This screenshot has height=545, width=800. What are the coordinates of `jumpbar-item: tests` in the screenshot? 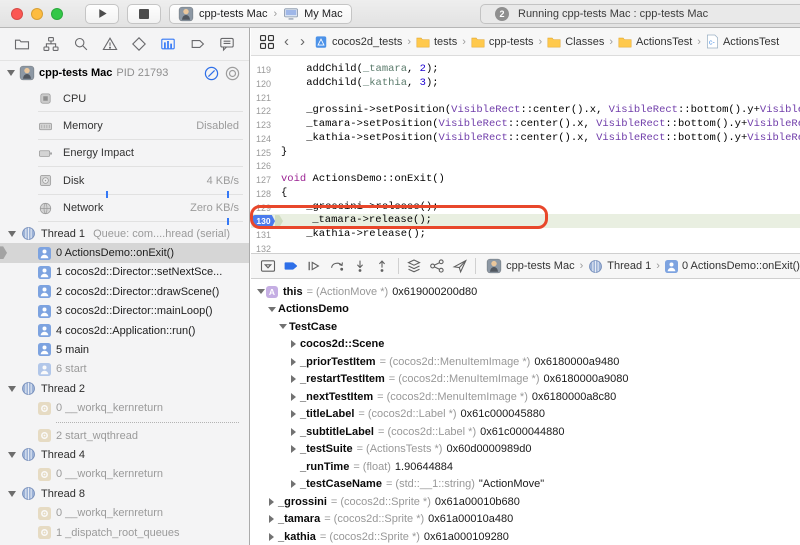 It's located at (436, 42).